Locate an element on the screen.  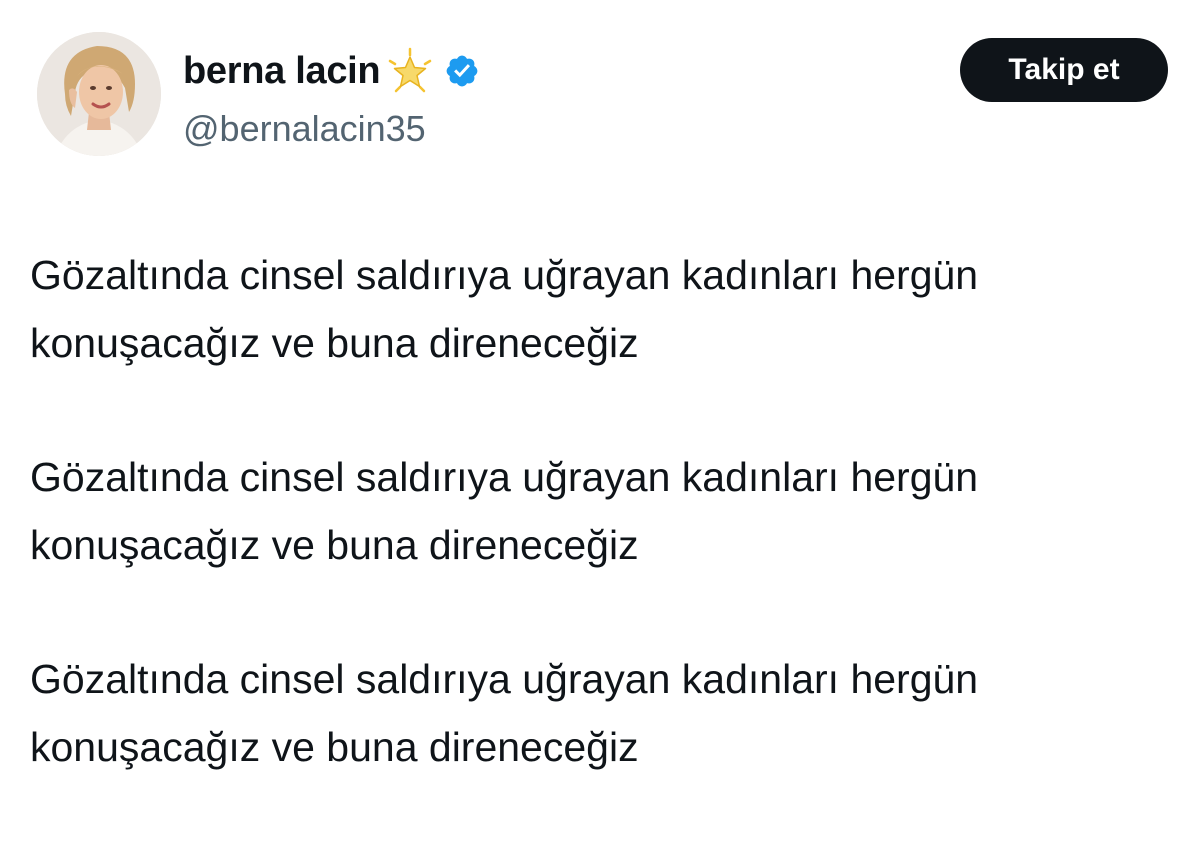
follow-button: Takip et is located at coordinates (1064, 70).